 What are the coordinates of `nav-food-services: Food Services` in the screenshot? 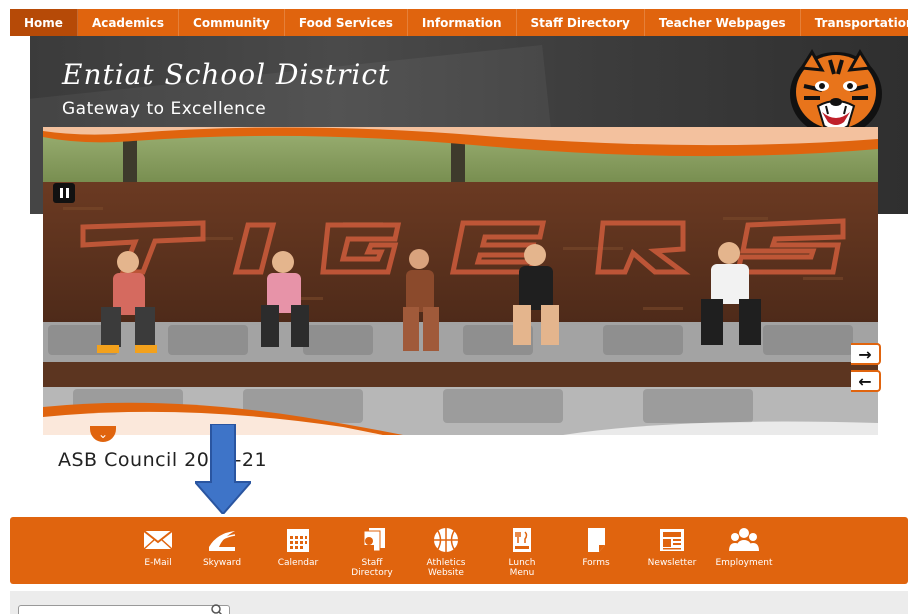 It's located at (346, 22).